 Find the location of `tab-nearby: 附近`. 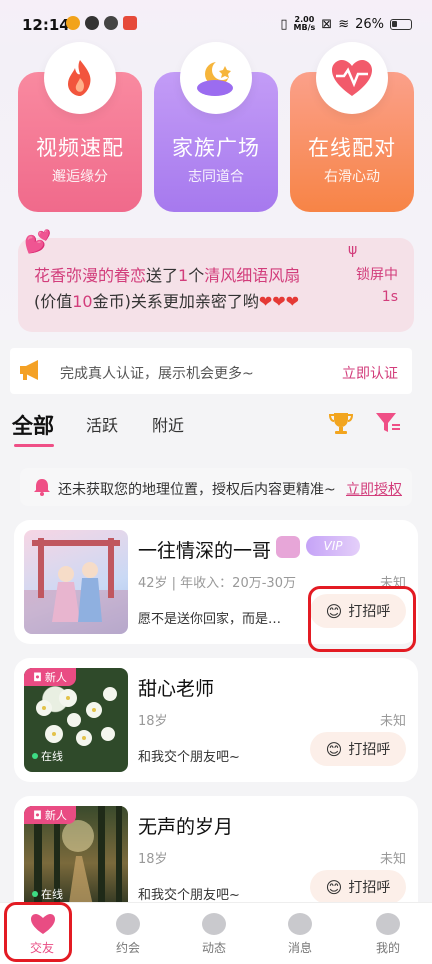

tab-nearby: 附近 is located at coordinates (168, 424).